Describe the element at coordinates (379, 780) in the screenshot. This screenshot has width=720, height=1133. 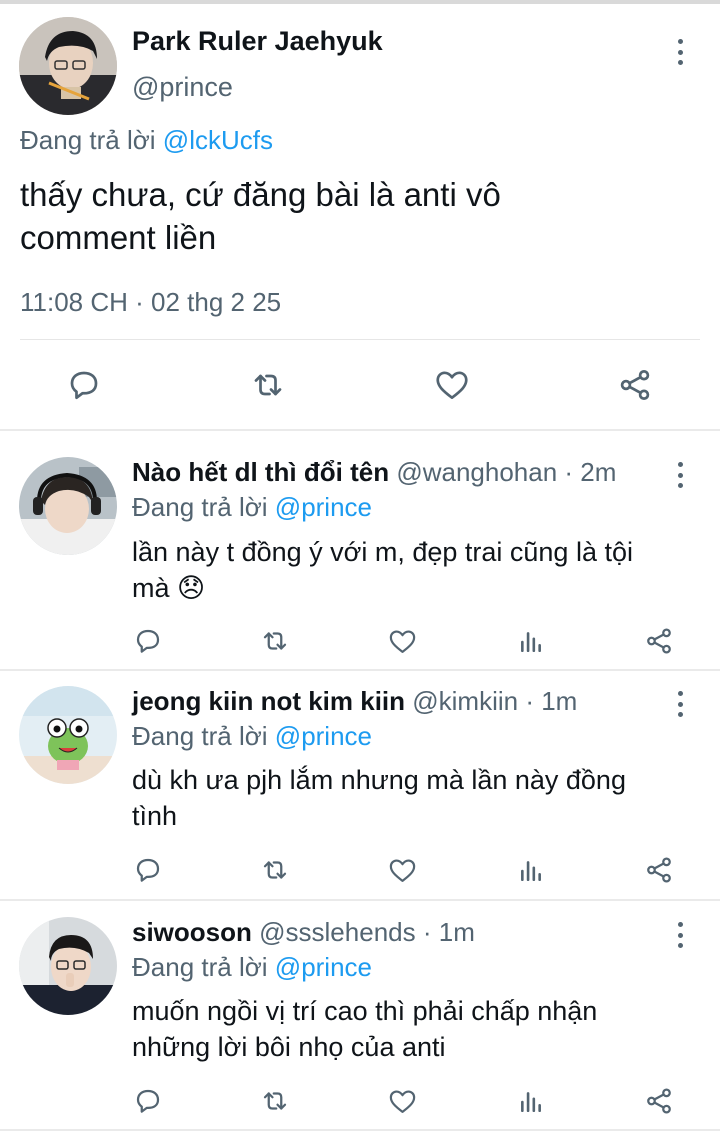
I see `reply-text-line-1: dù kh ưa pjh lắm nhưng mà lần này đồng` at that location.